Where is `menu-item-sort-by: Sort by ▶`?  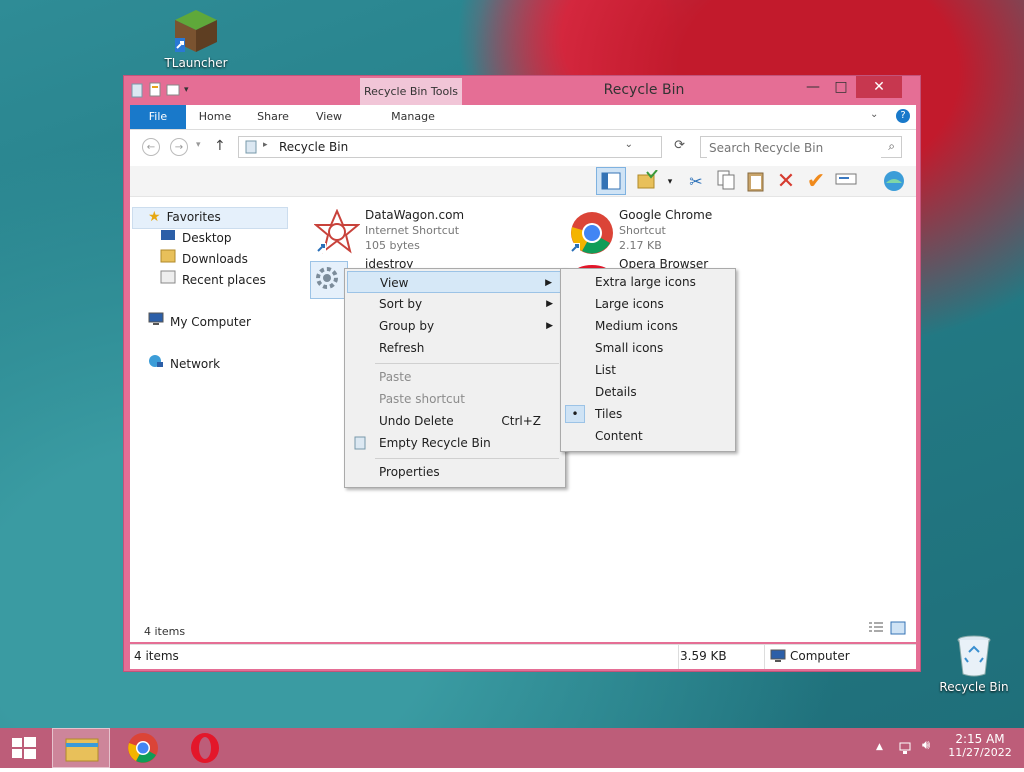
menu-item-sort-by: Sort by ▶ is located at coordinates (454, 304).